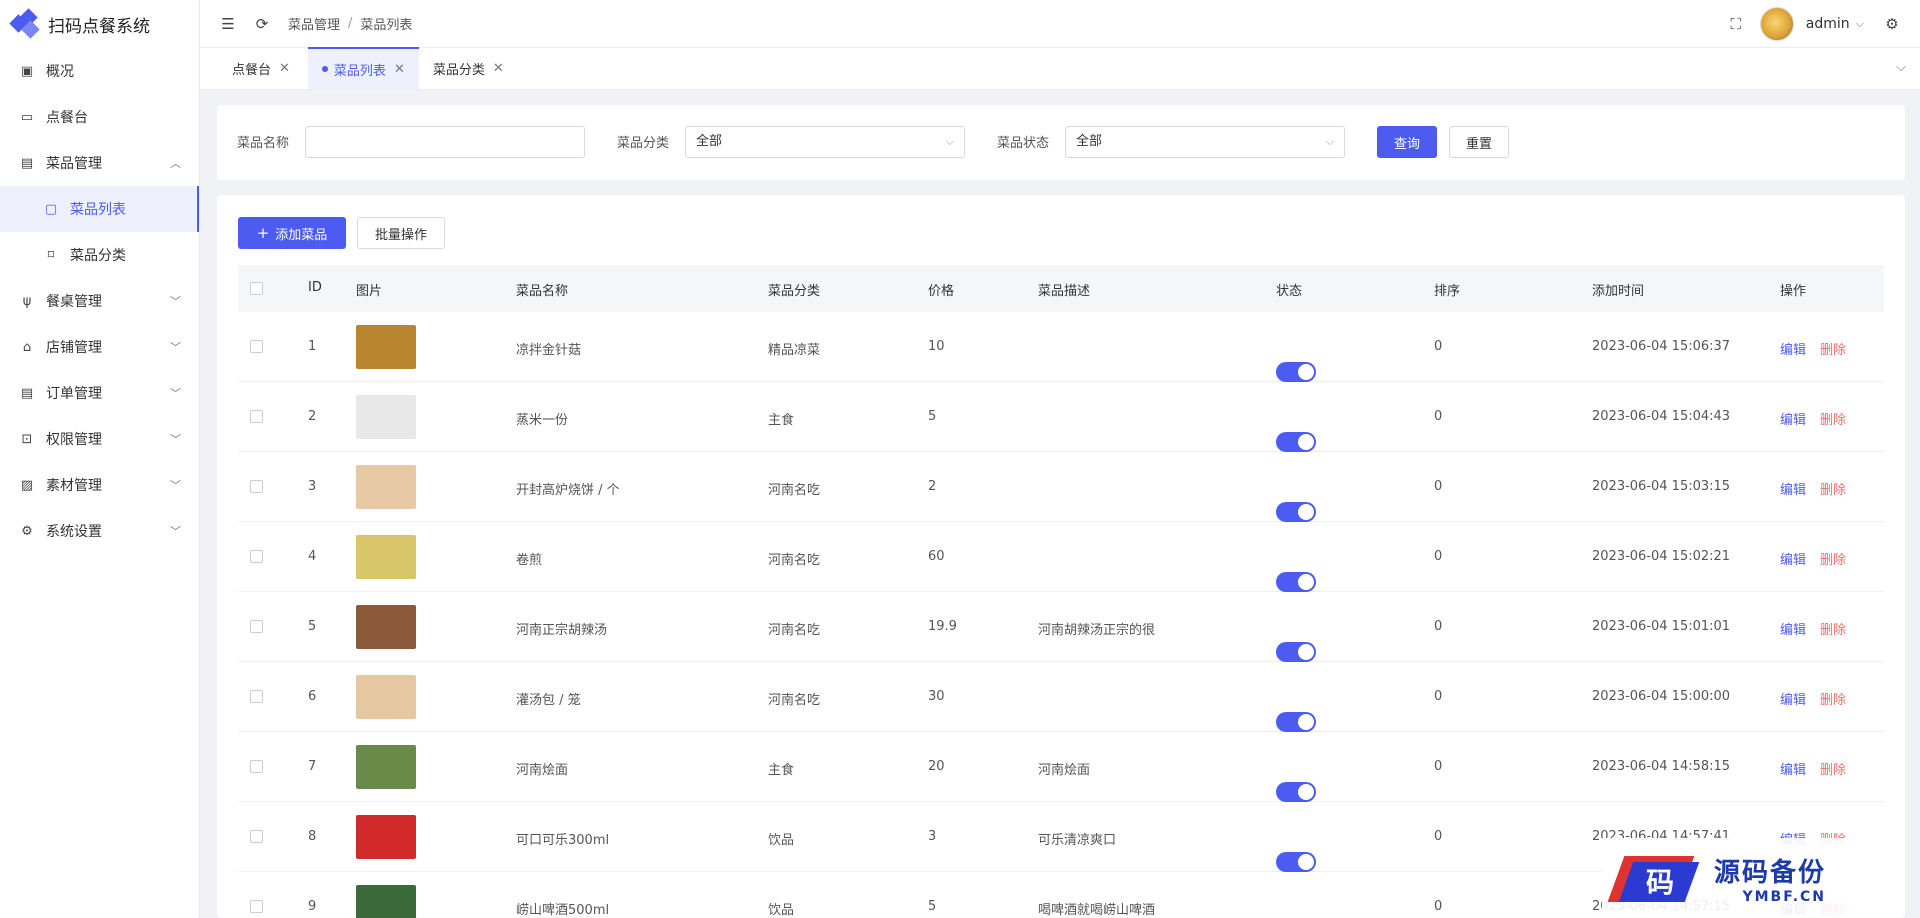  I want to click on app-logo: 扫码点餐系统, so click(99, 24).